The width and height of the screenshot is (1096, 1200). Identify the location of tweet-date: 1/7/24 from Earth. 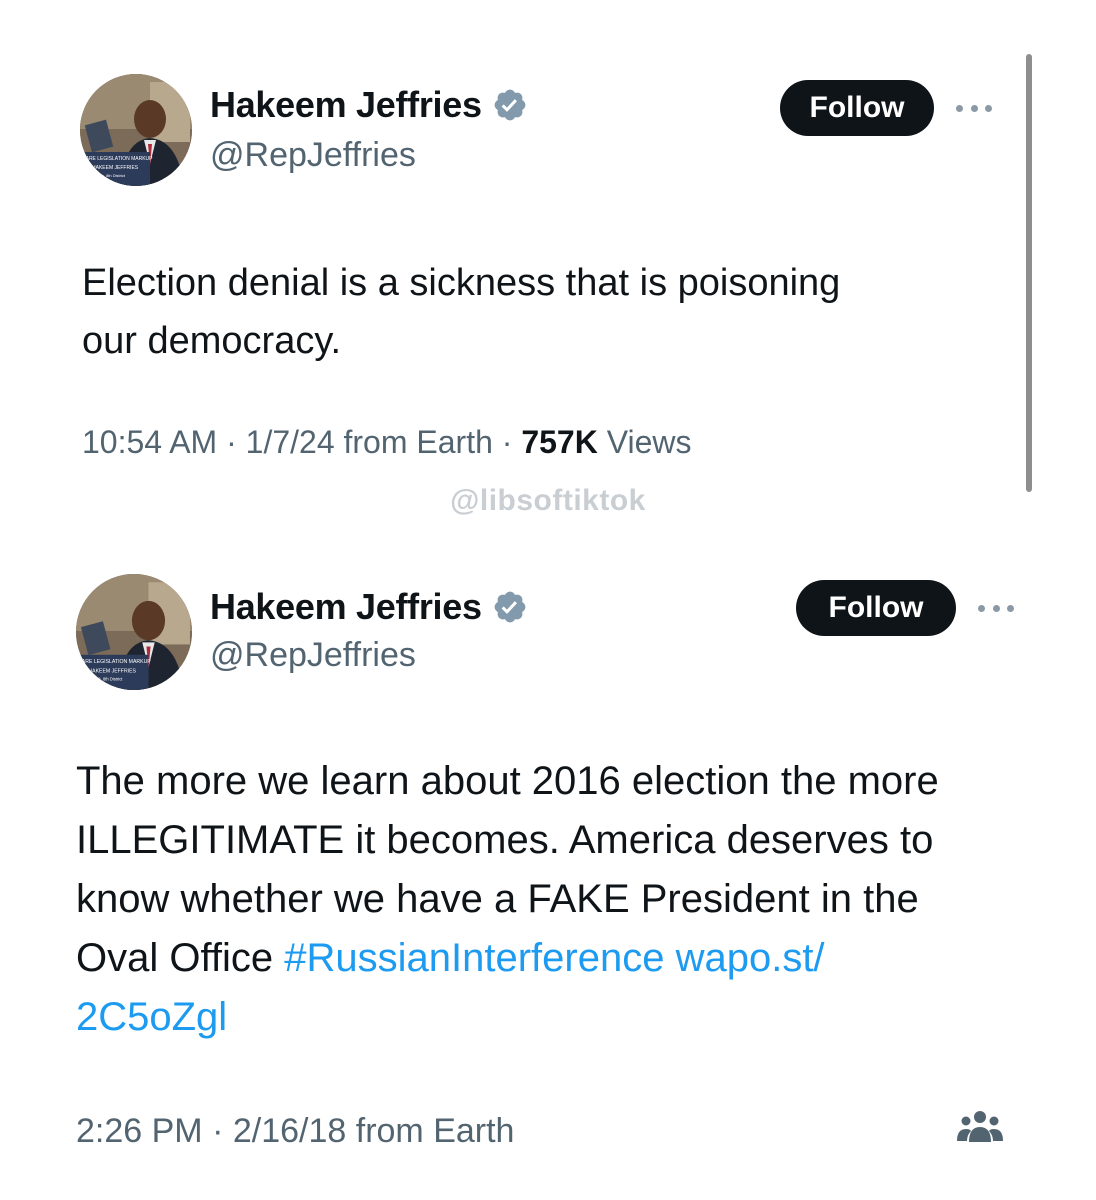
(369, 442).